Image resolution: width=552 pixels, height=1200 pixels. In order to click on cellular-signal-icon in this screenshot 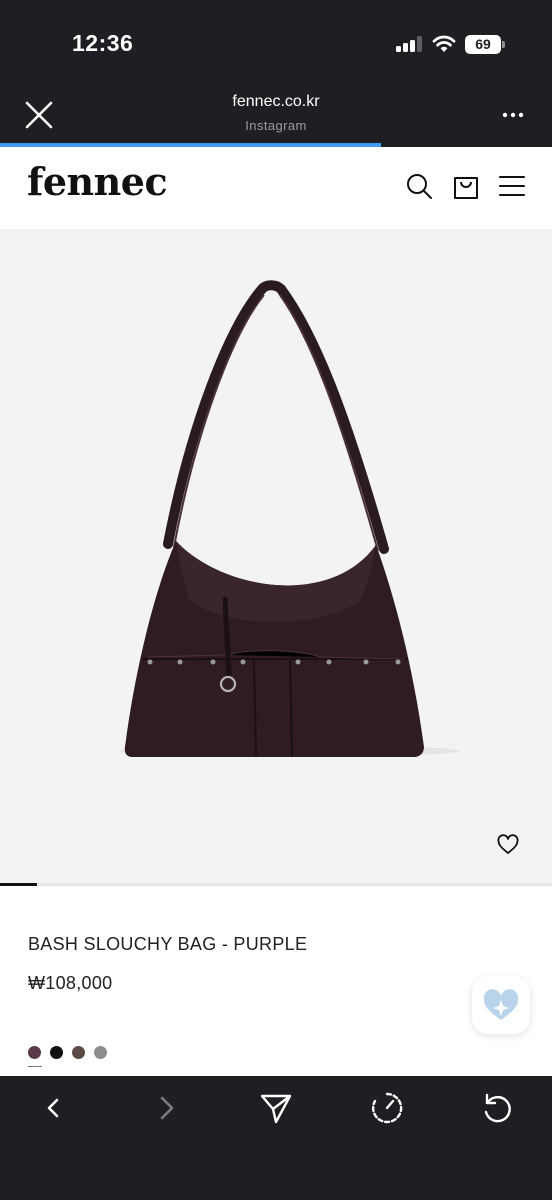, I will do `click(409, 44)`.